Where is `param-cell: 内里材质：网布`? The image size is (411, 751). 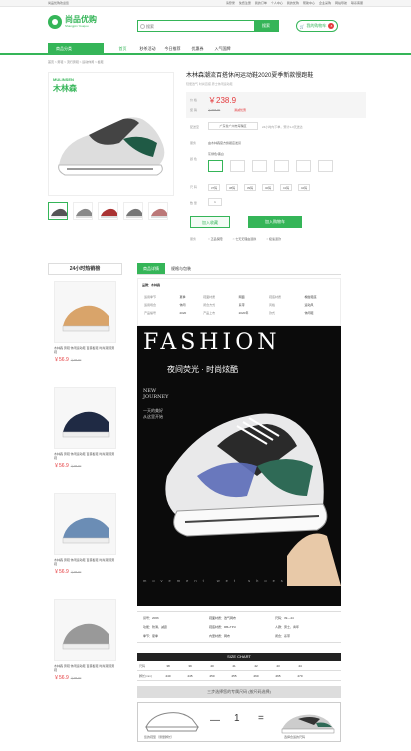
param-cell: 内里材质：网布 is located at coordinates (220, 636).